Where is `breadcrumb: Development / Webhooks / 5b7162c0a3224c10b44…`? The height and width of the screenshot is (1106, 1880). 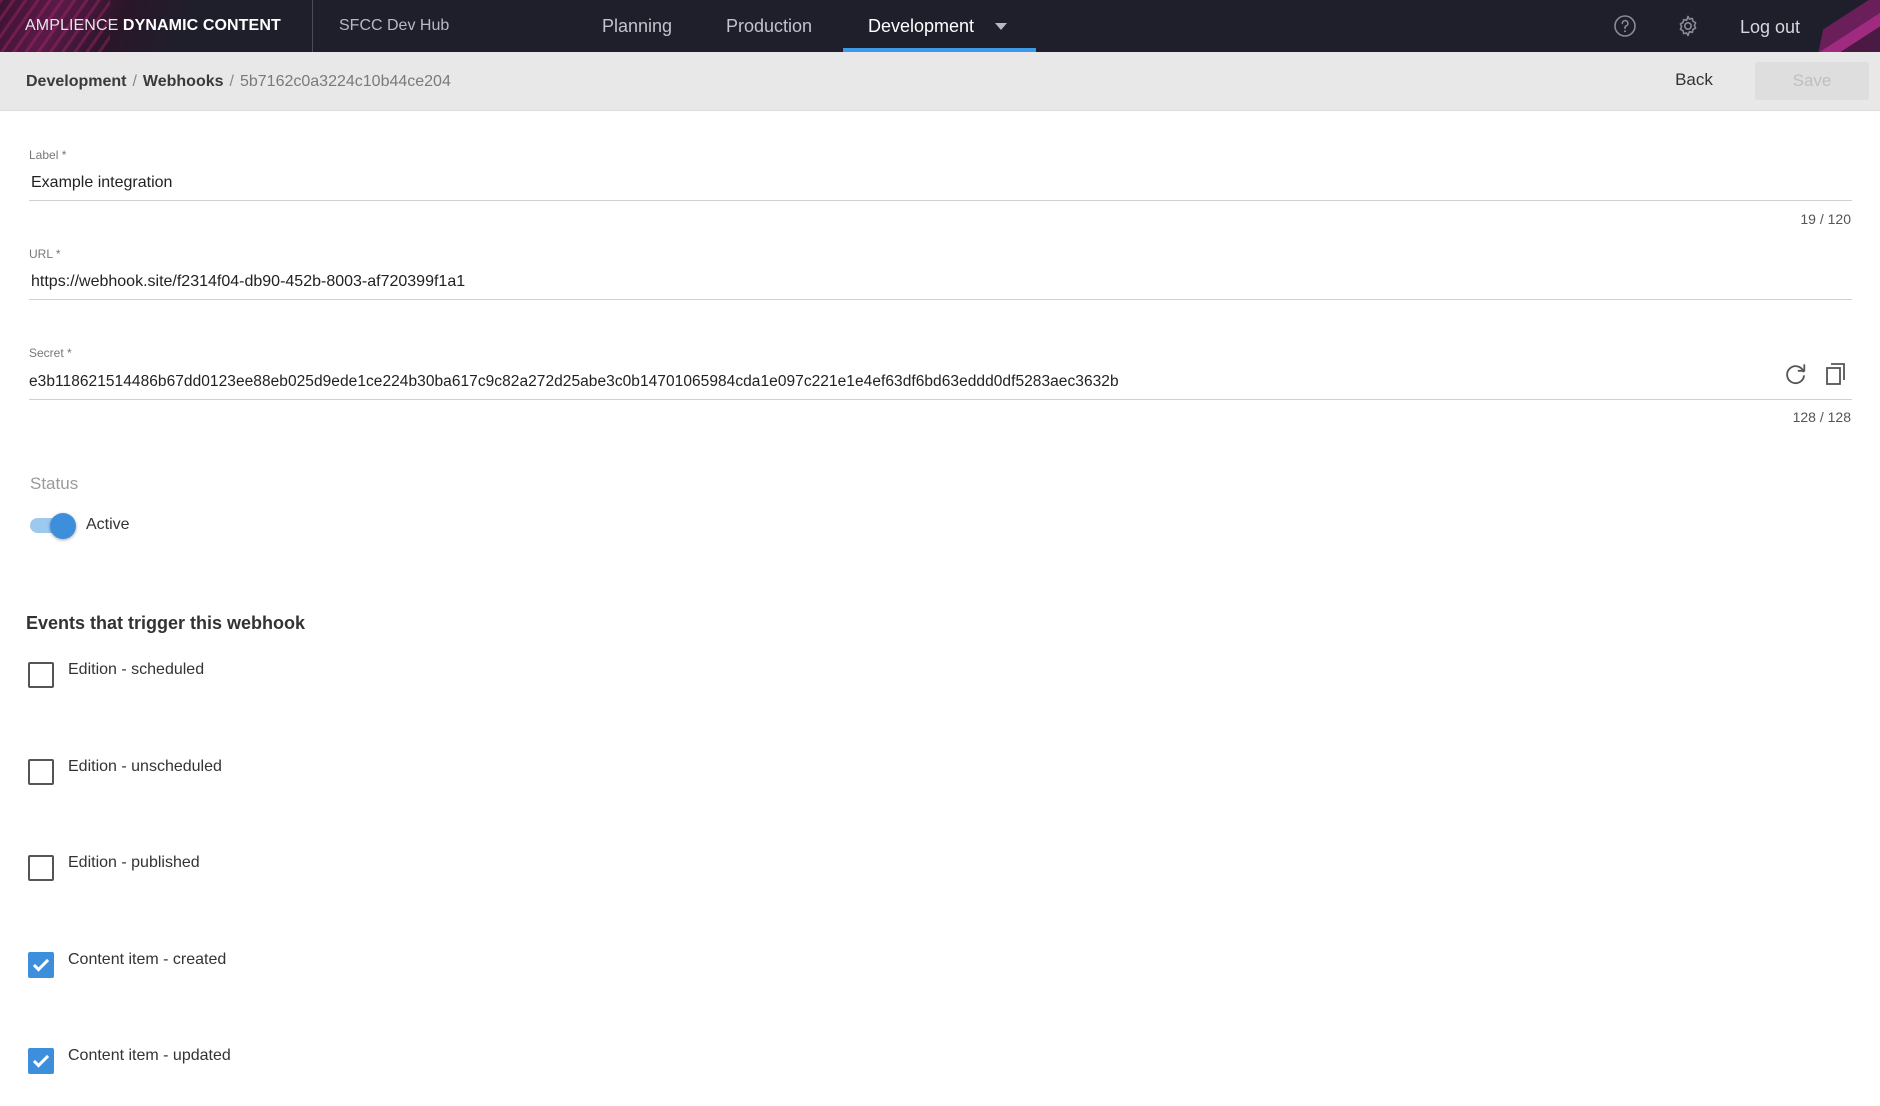
breadcrumb: Development / Webhooks / 5b7162c0a3224c10b44… is located at coordinates (238, 81).